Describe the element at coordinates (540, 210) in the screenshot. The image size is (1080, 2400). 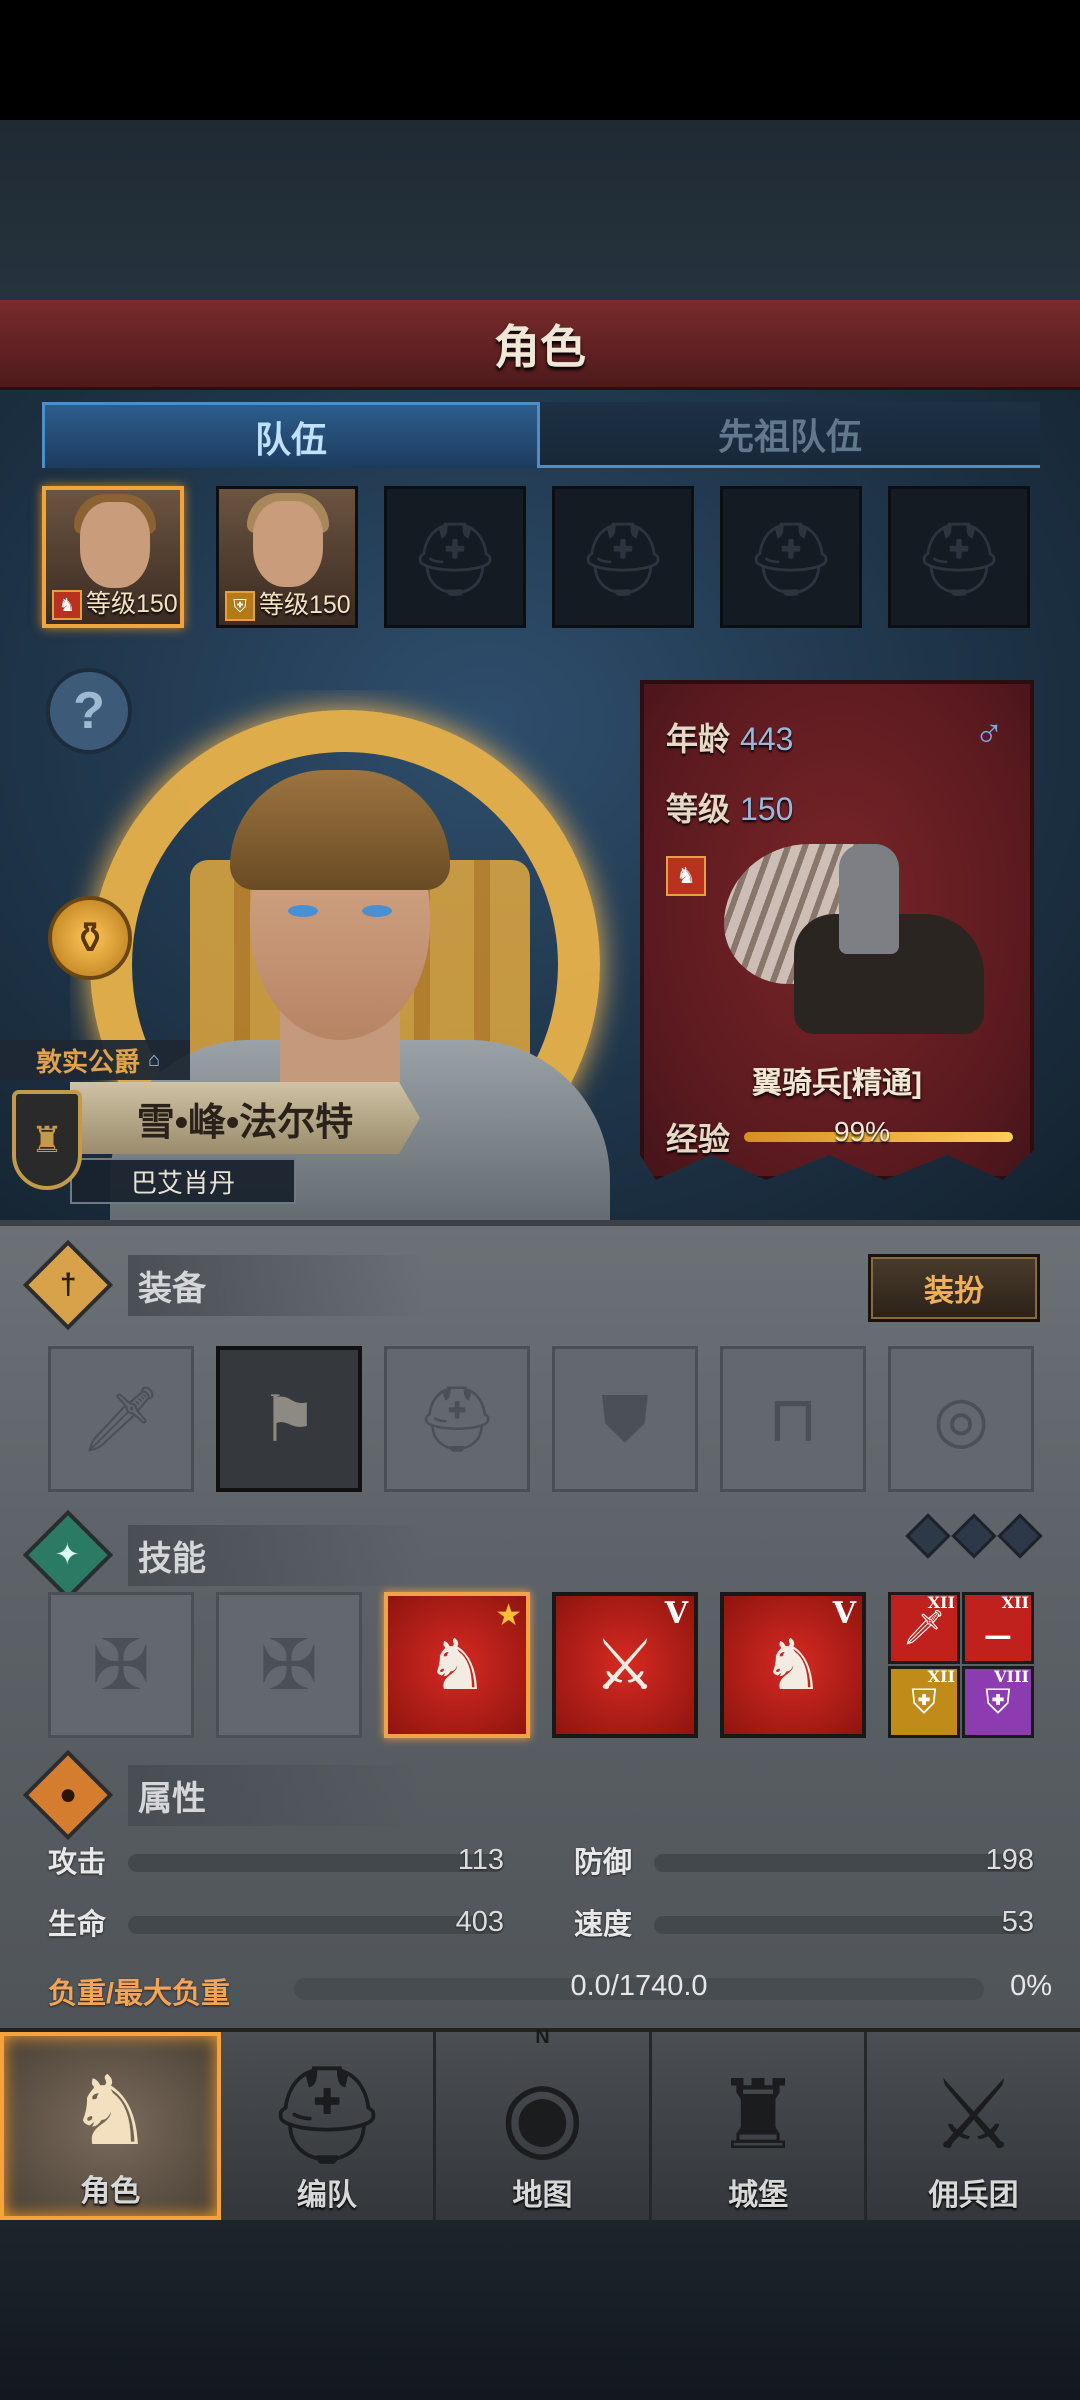
I see `top-background` at that location.